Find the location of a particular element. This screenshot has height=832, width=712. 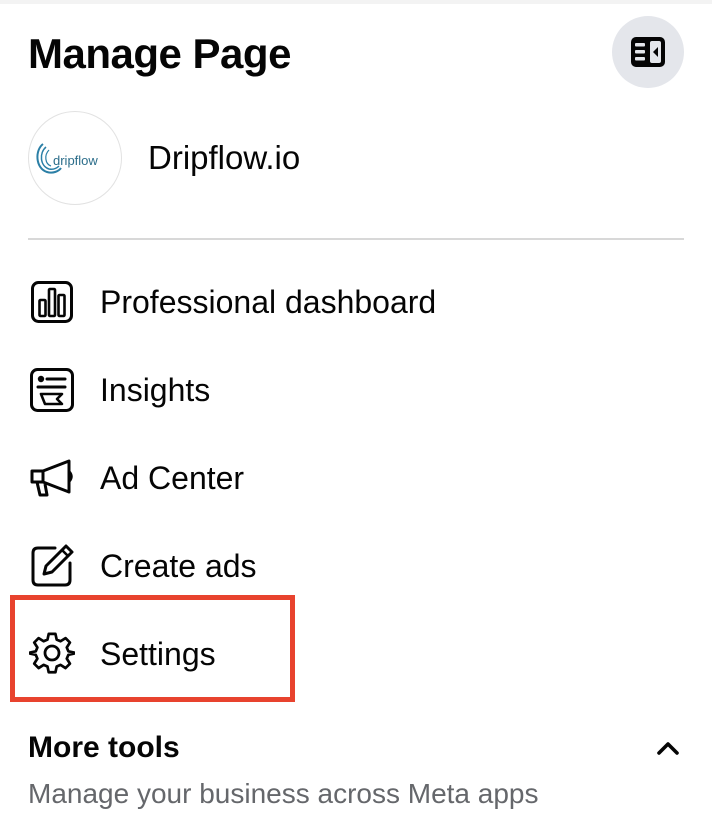

page-name: Dripflow.io is located at coordinates (224, 158).